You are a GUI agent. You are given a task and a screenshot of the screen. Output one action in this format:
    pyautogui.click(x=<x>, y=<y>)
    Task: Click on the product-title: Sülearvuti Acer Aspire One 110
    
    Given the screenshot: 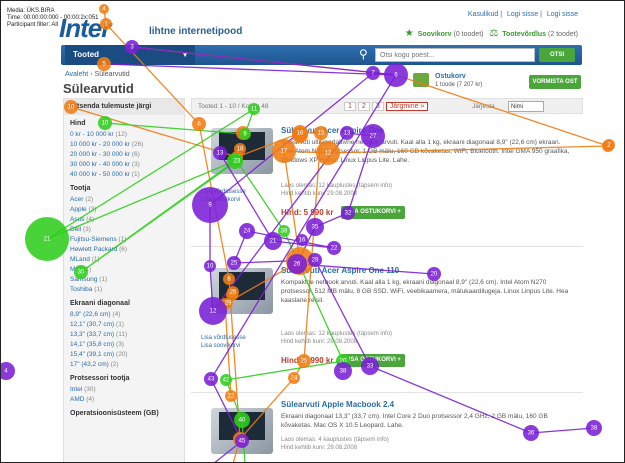 What is the action you would take?
    pyautogui.click(x=340, y=270)
    